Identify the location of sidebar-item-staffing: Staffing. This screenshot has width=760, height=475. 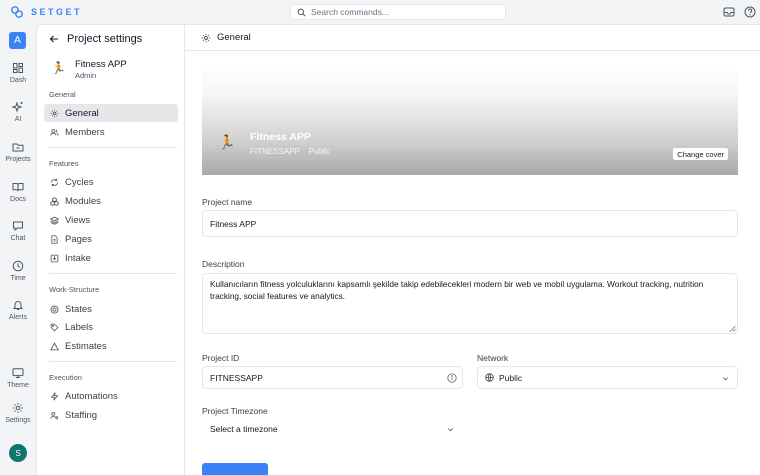
(111, 415).